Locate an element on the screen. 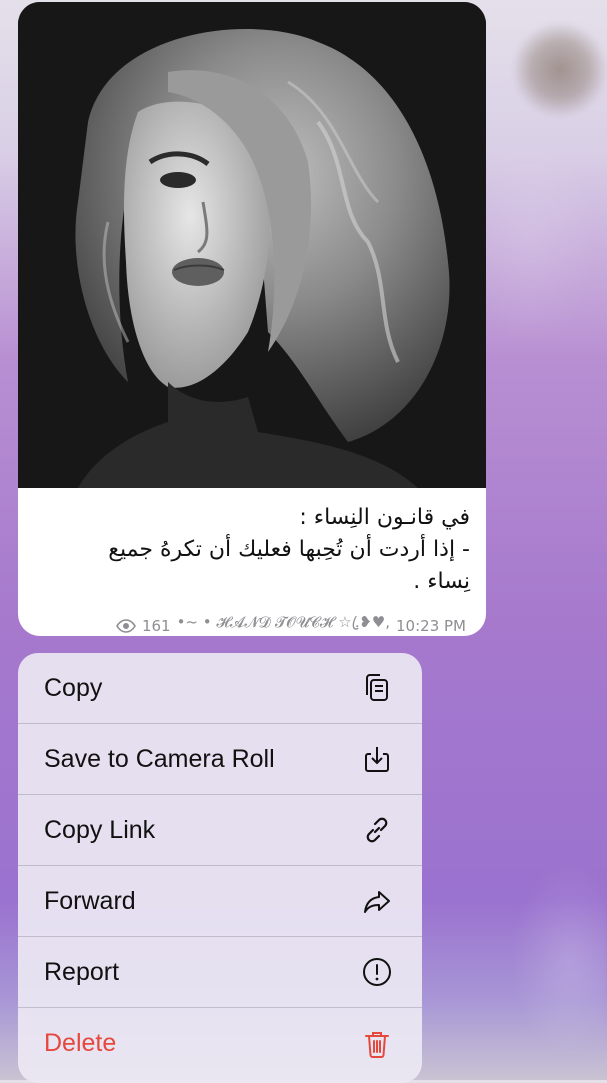 The width and height of the screenshot is (607, 1083). link-icon is located at coordinates (377, 830).